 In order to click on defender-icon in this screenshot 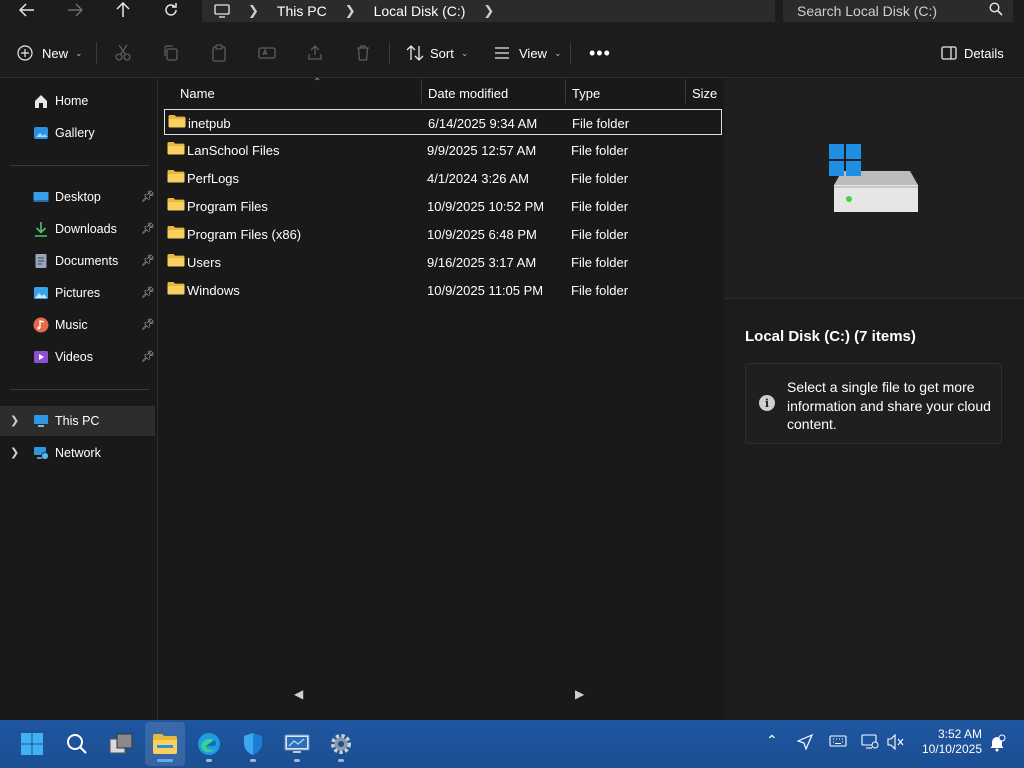, I will do `click(253, 744)`.